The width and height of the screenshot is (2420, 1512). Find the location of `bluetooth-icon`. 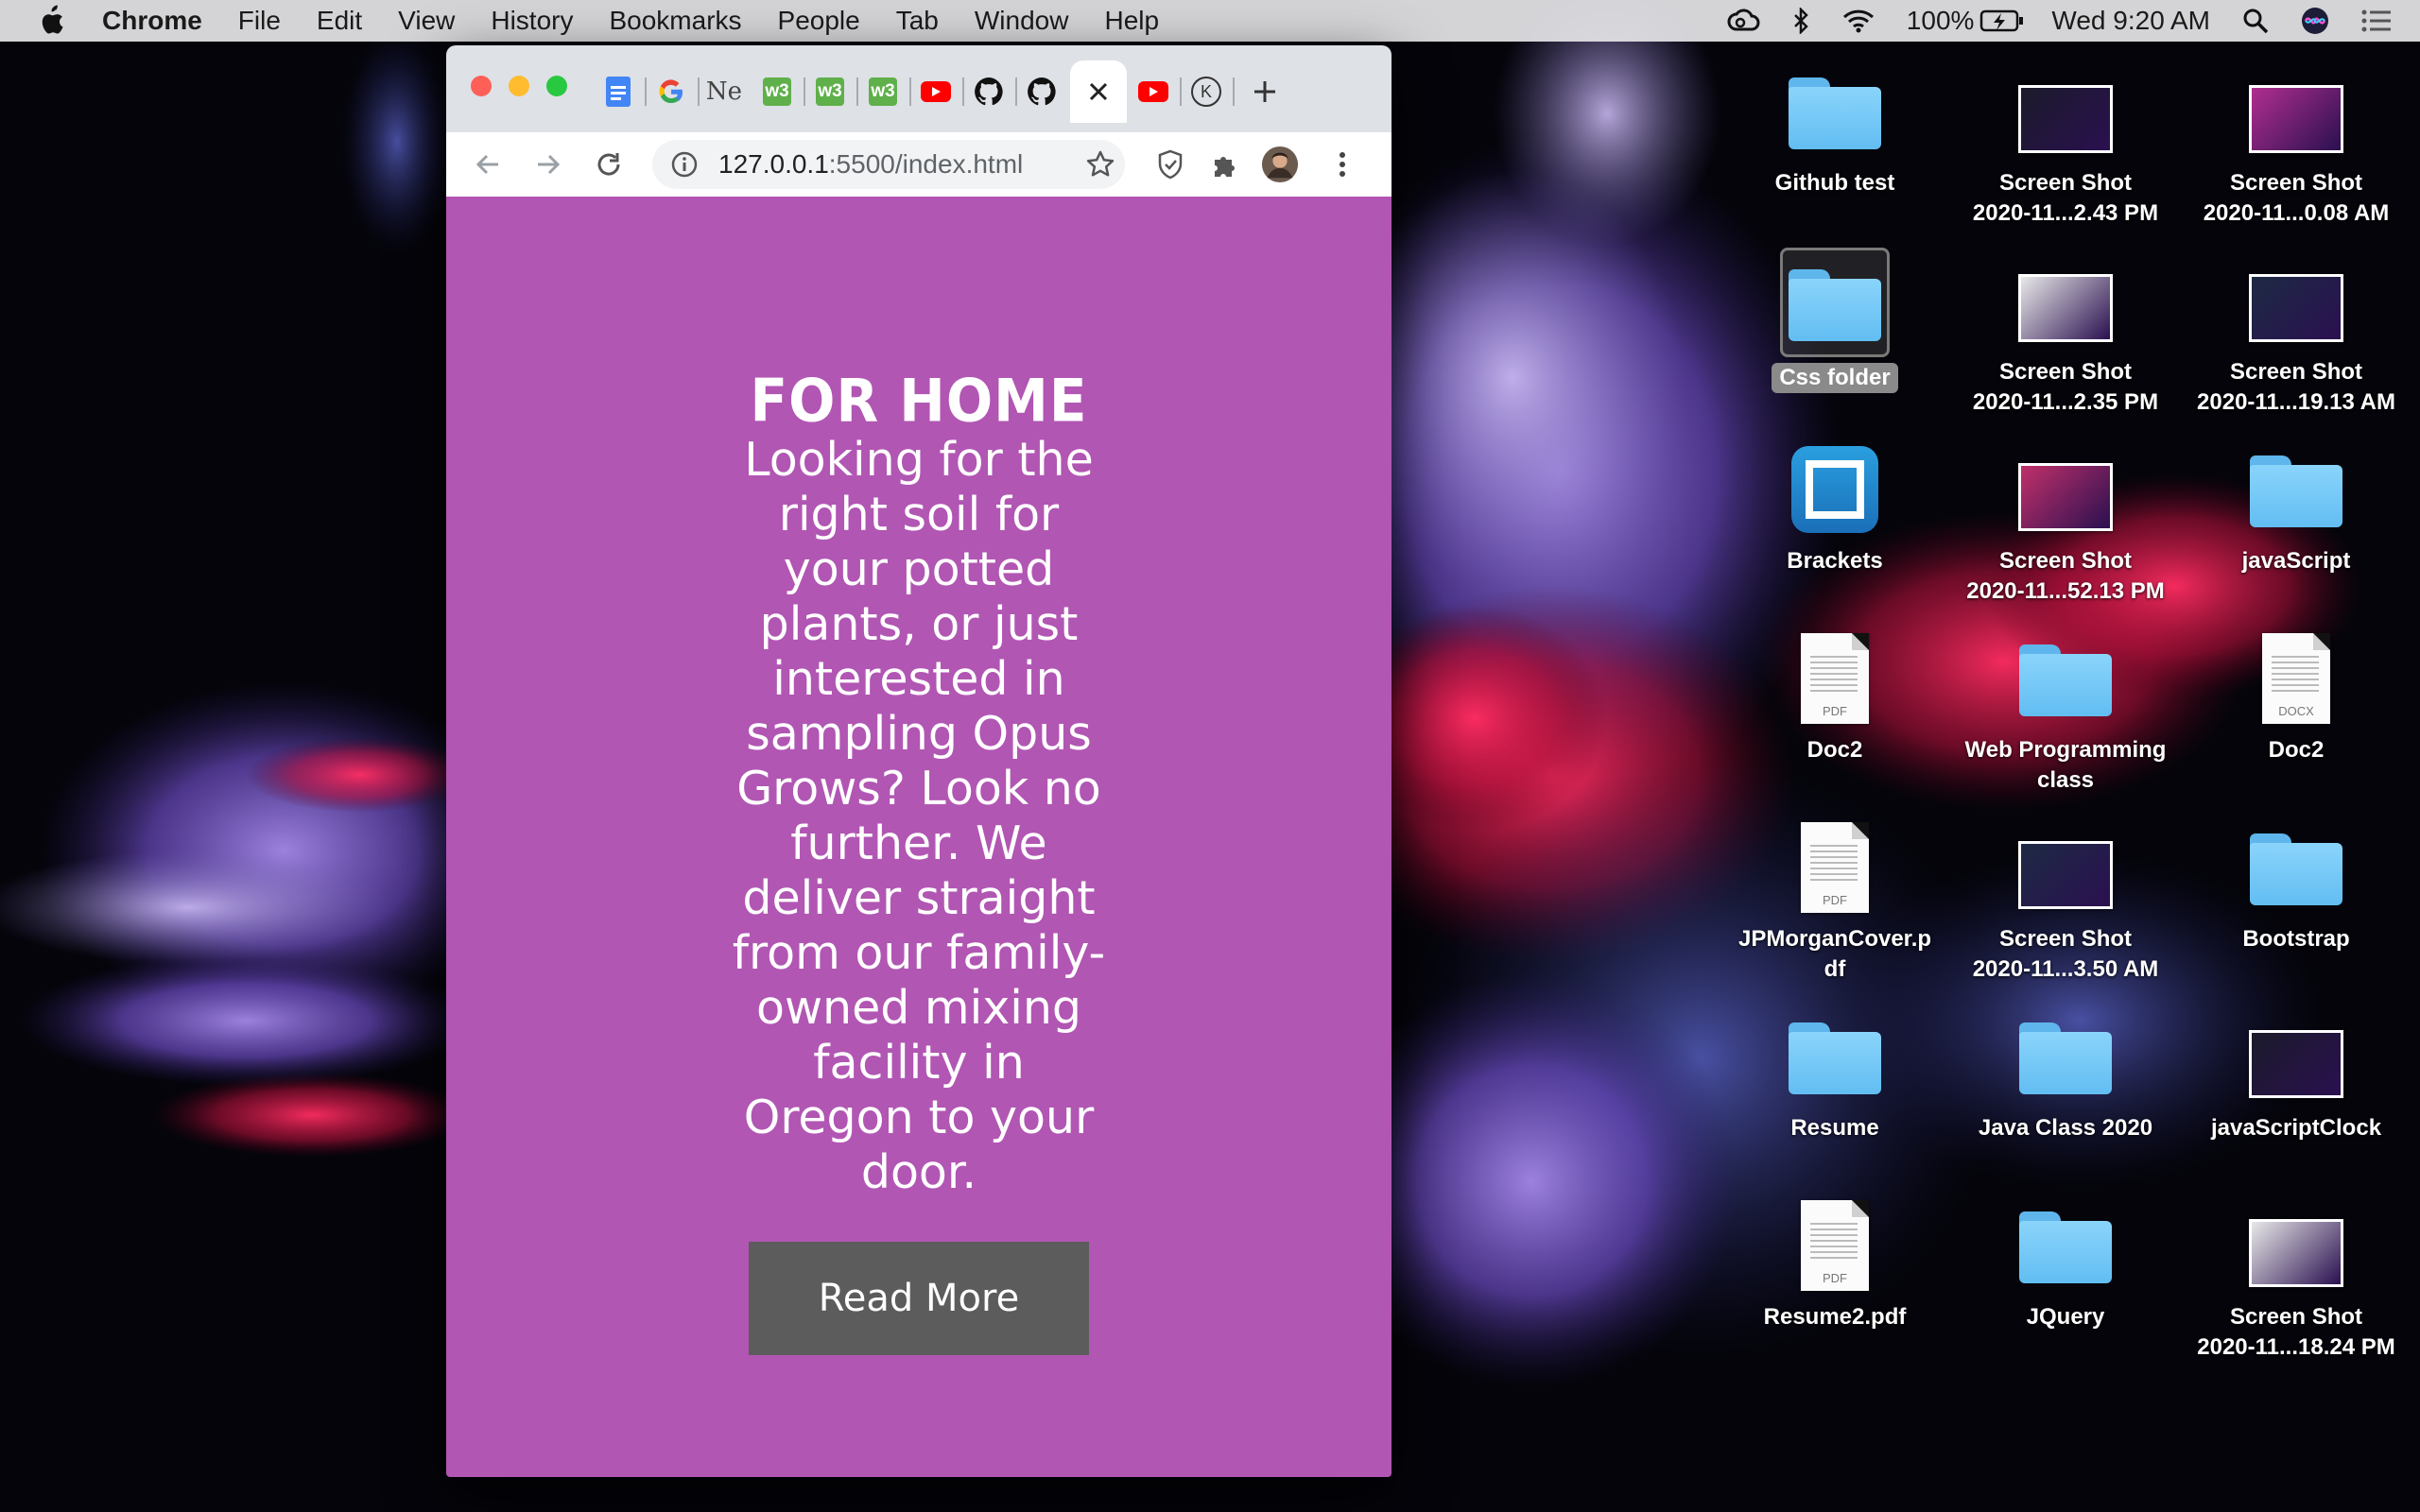

bluetooth-icon is located at coordinates (1801, 21).